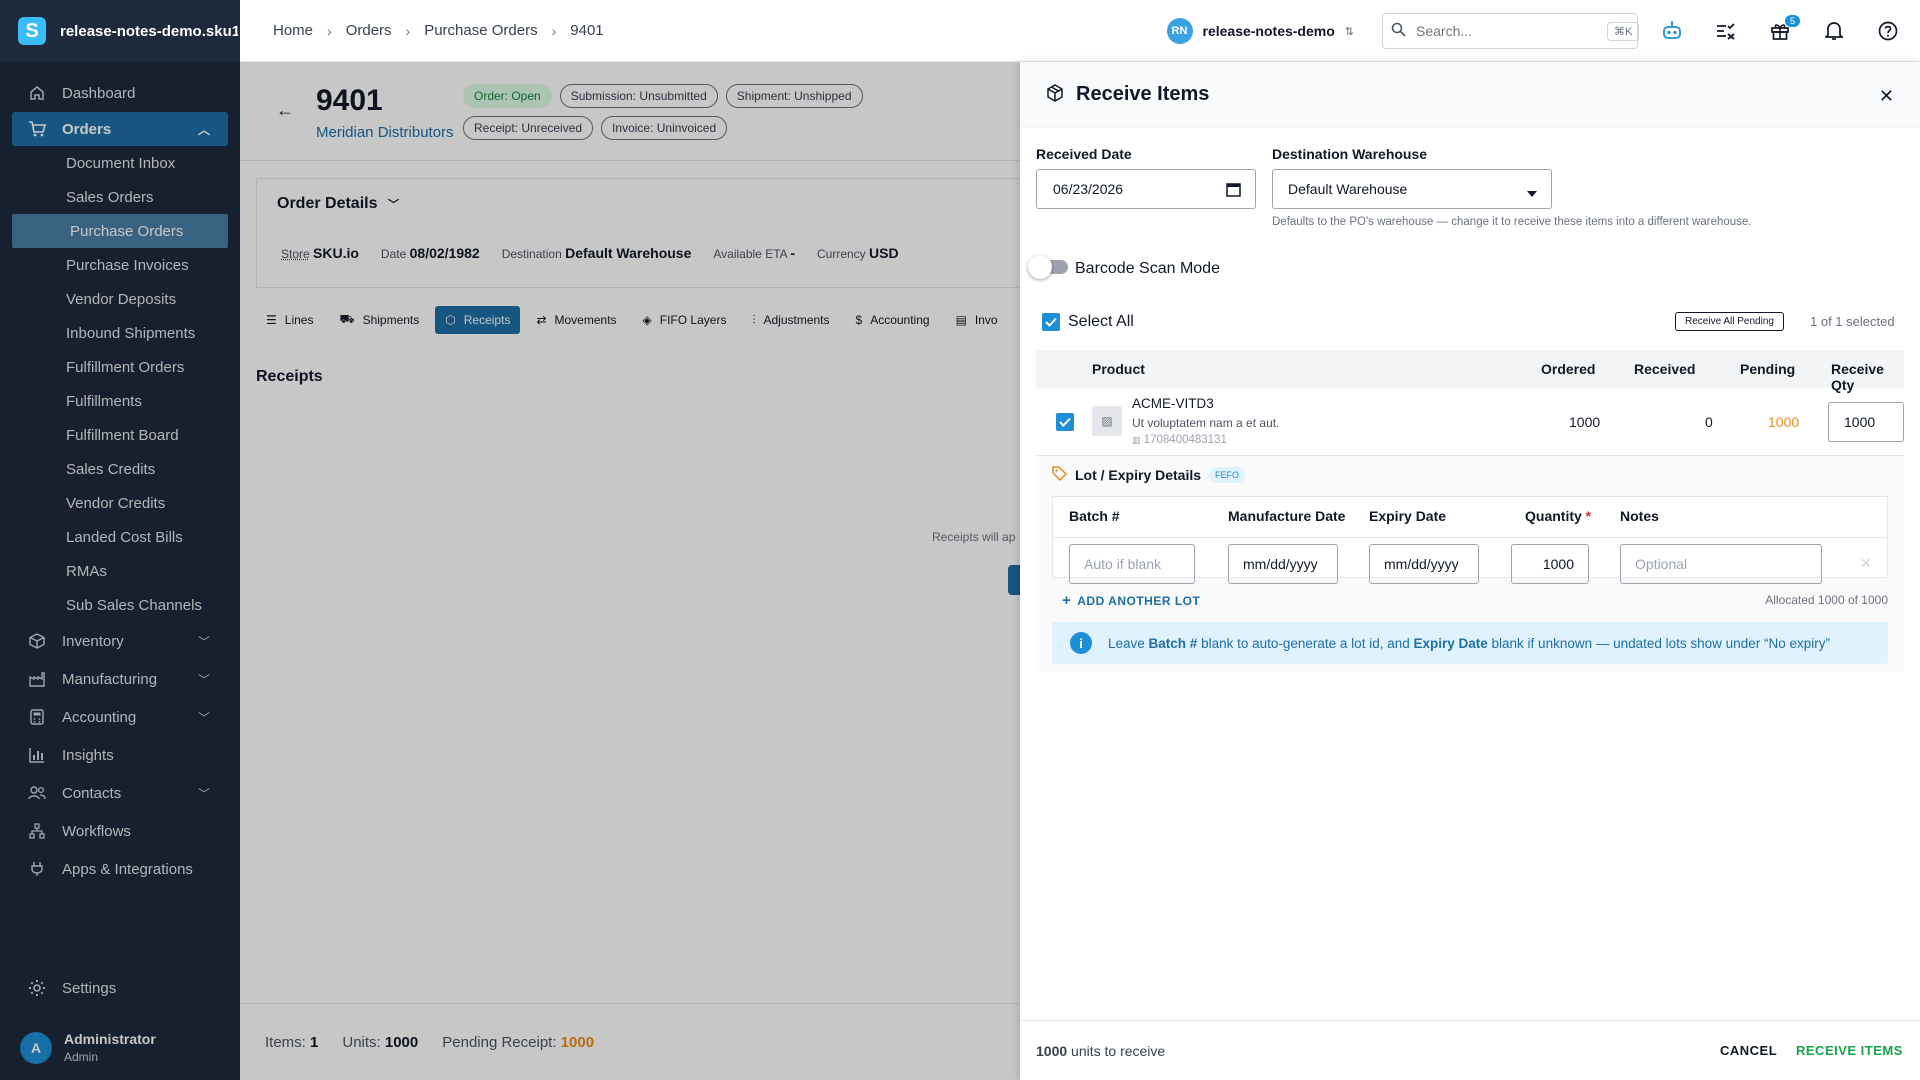 This screenshot has width=1920, height=1080. Describe the element at coordinates (1287, 516) in the screenshot. I see `column-manufacture-date: Manufacture Date` at that location.